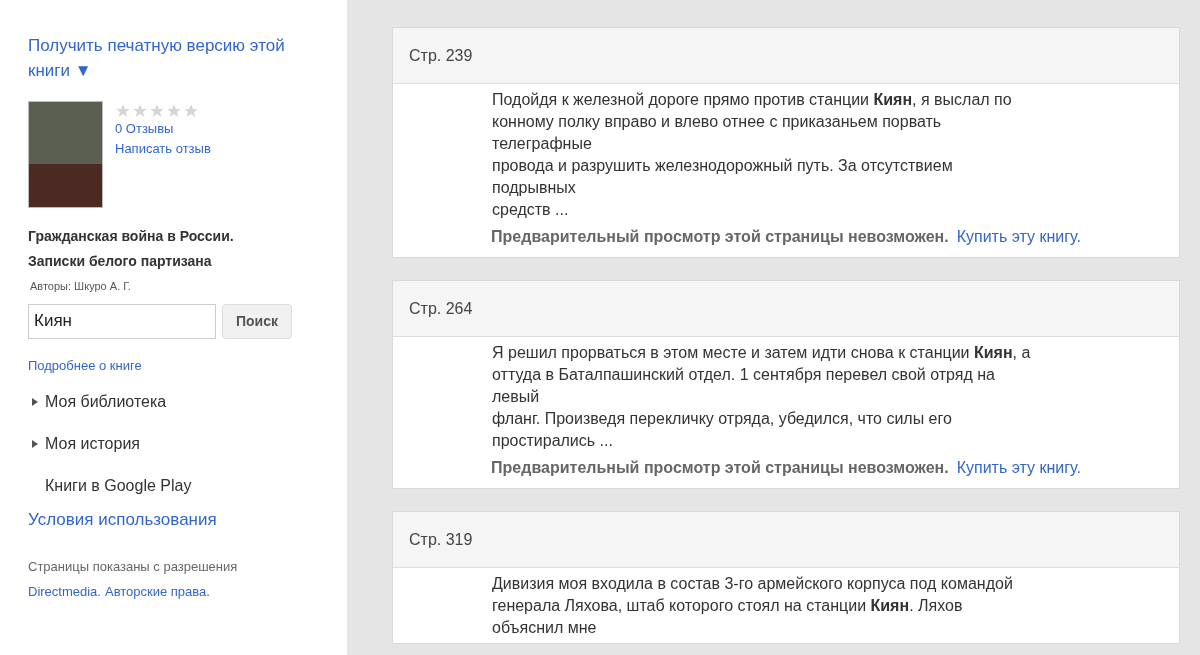  What do you see at coordinates (441, 308) in the screenshot?
I see `page-number: Стр. 264` at bounding box center [441, 308].